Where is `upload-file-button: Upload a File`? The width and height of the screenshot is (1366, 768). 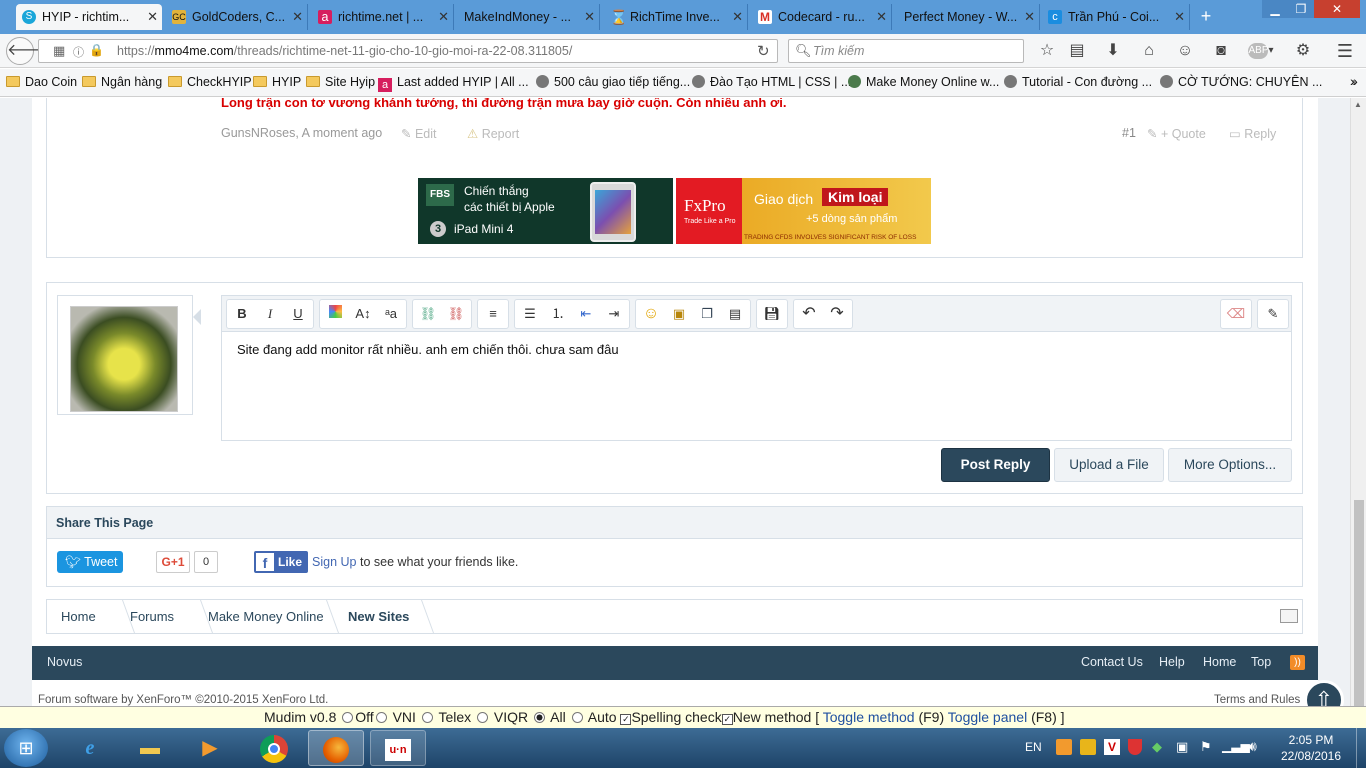 upload-file-button: Upload a File is located at coordinates (1109, 465).